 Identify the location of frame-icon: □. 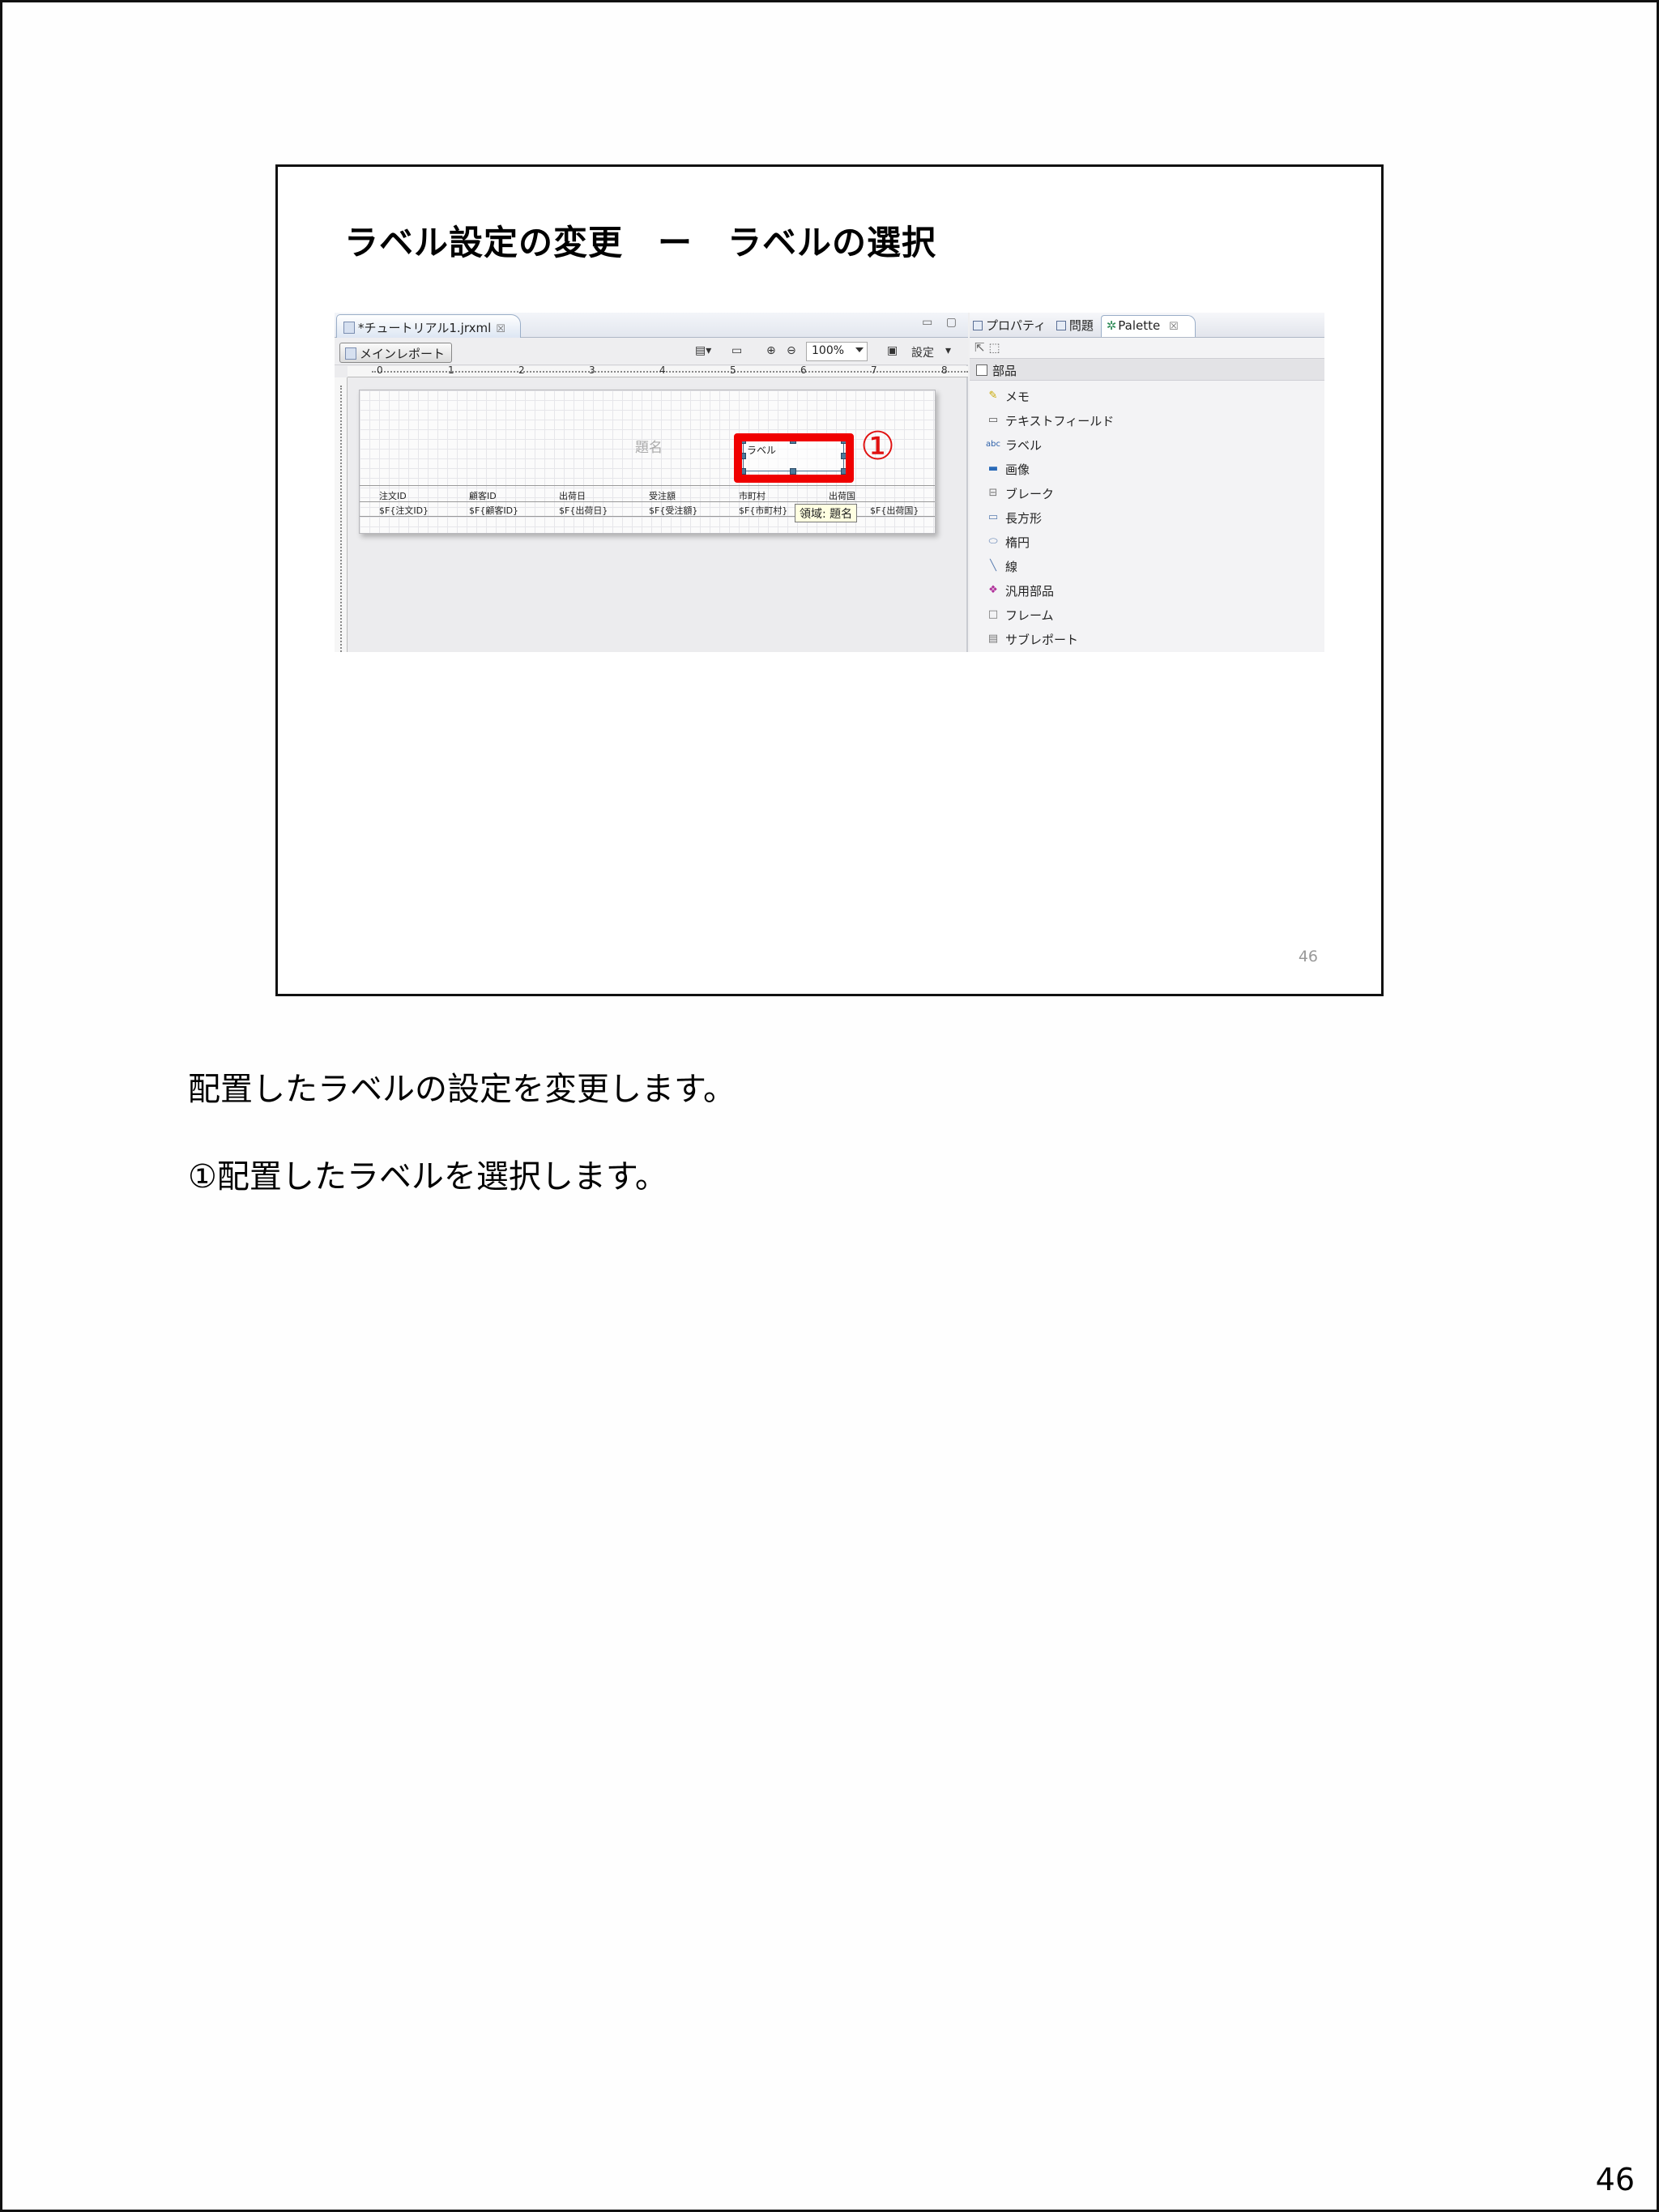
(993, 614).